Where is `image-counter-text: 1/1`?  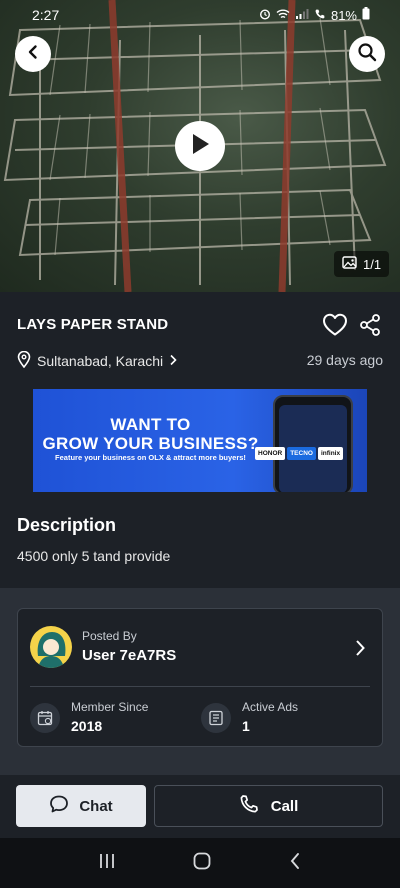 image-counter-text: 1/1 is located at coordinates (372, 264).